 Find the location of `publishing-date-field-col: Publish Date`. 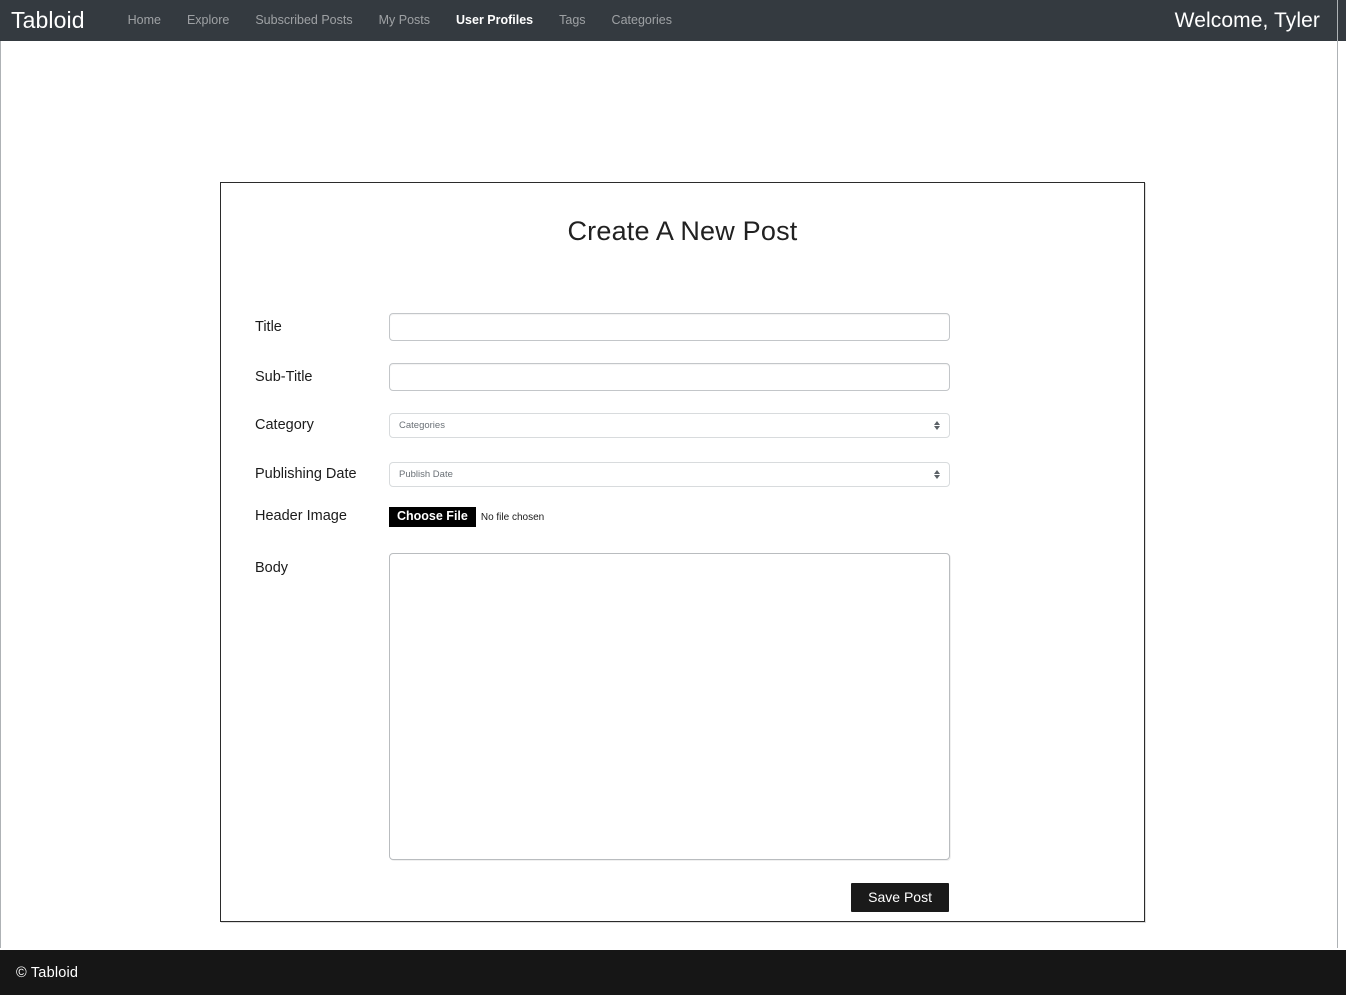

publishing-date-field-col: Publish Date is located at coordinates (669, 474).